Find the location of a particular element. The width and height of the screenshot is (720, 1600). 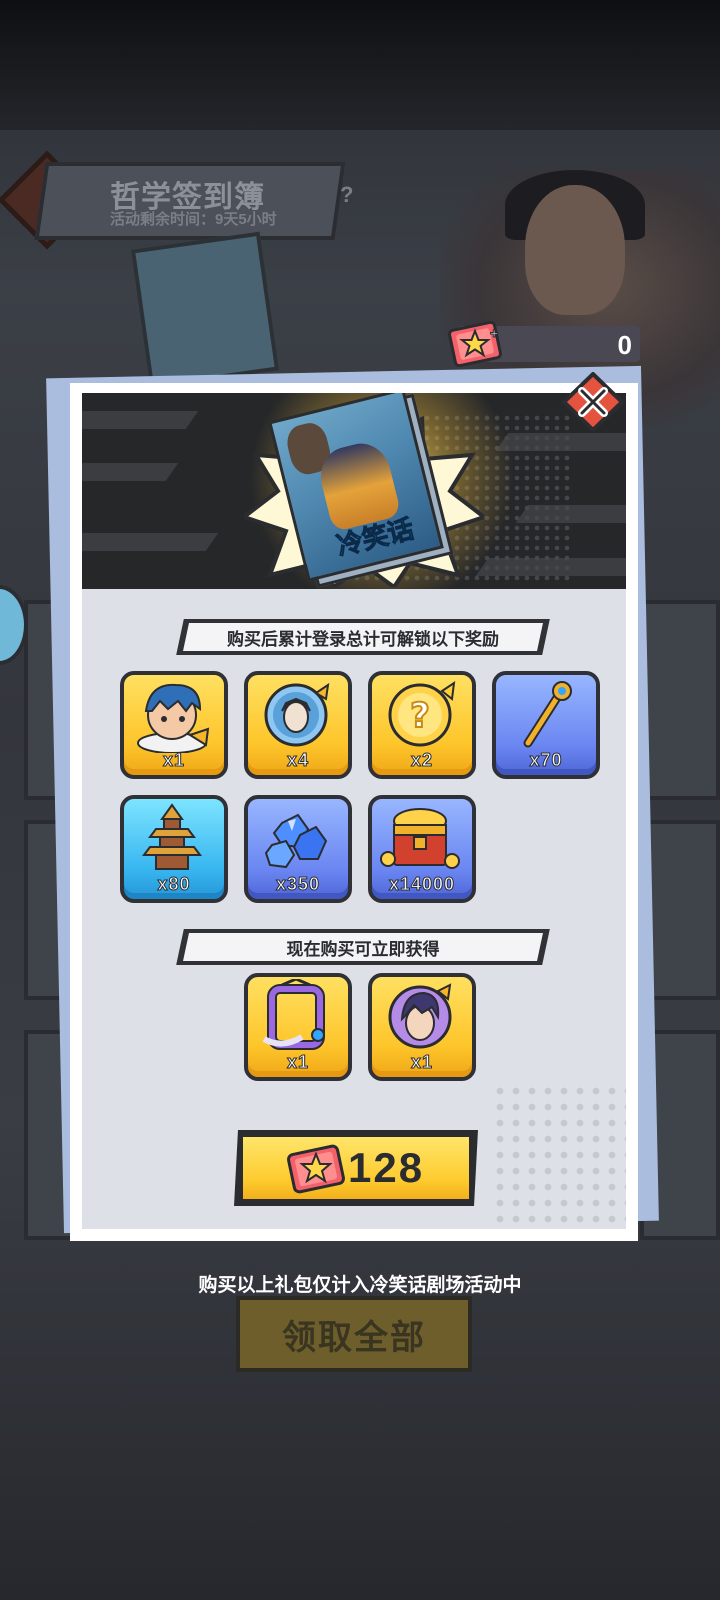

reward-qty: x4 is located at coordinates (298, 760).